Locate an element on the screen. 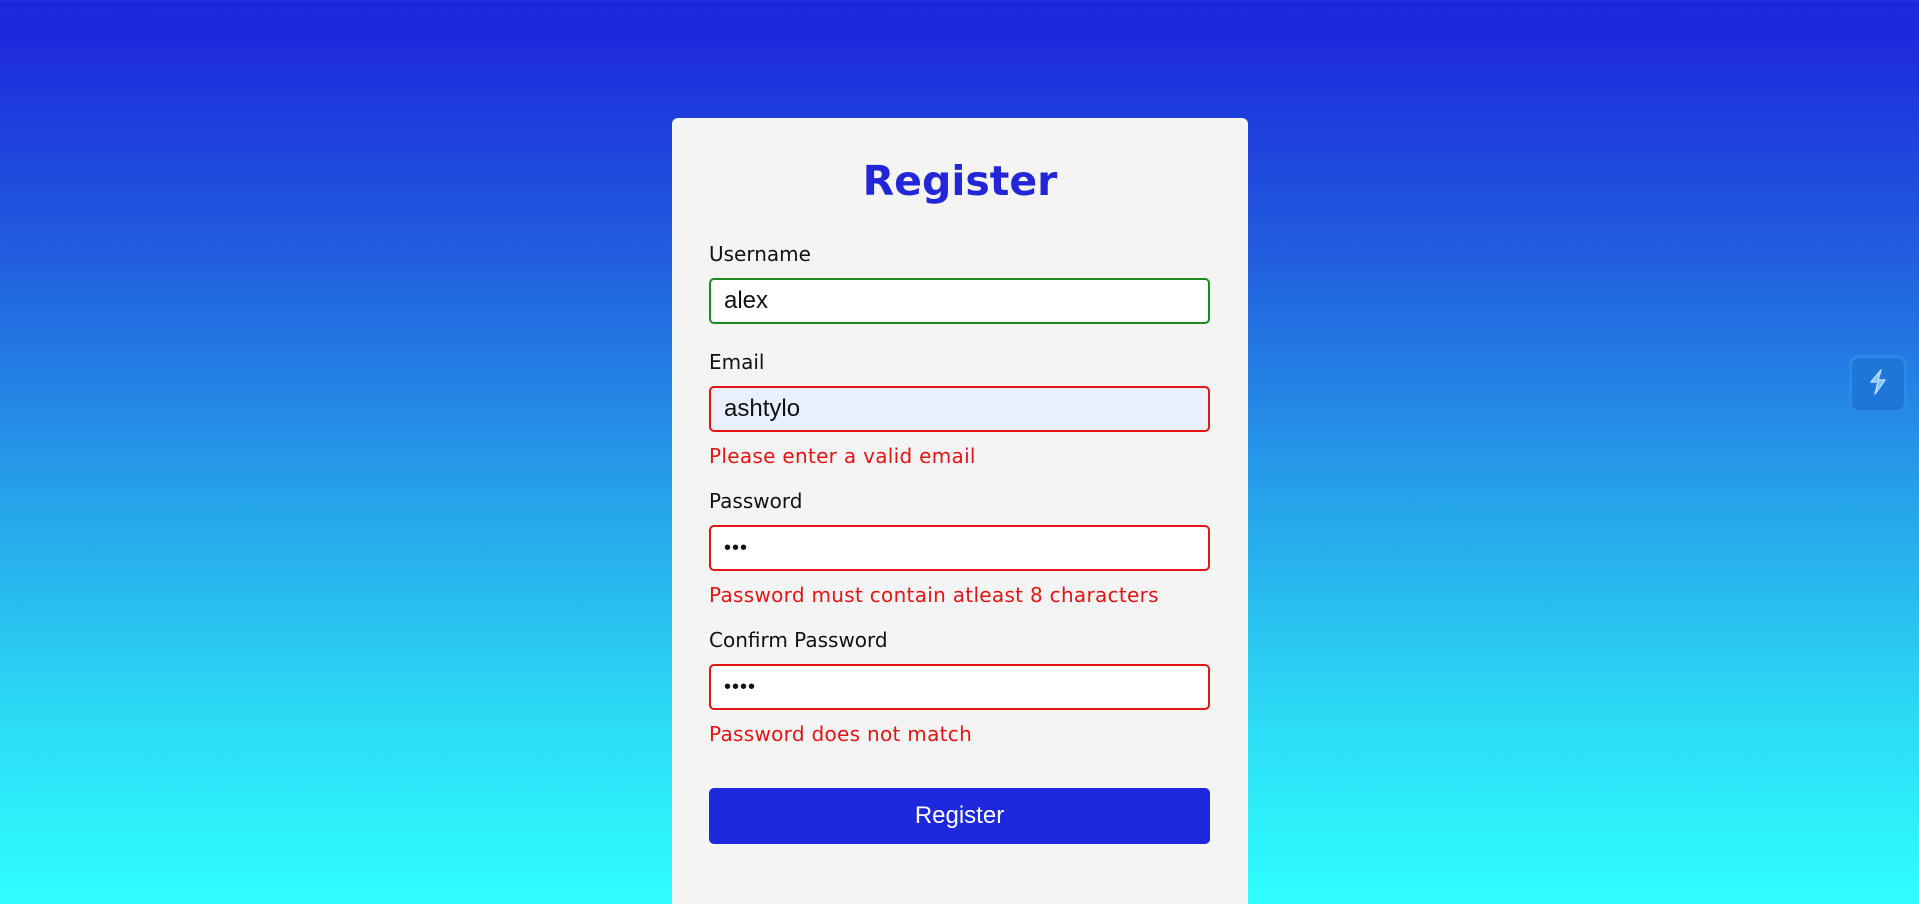 The width and height of the screenshot is (1919, 904). email-error: Please enter a valid email is located at coordinates (842, 456).